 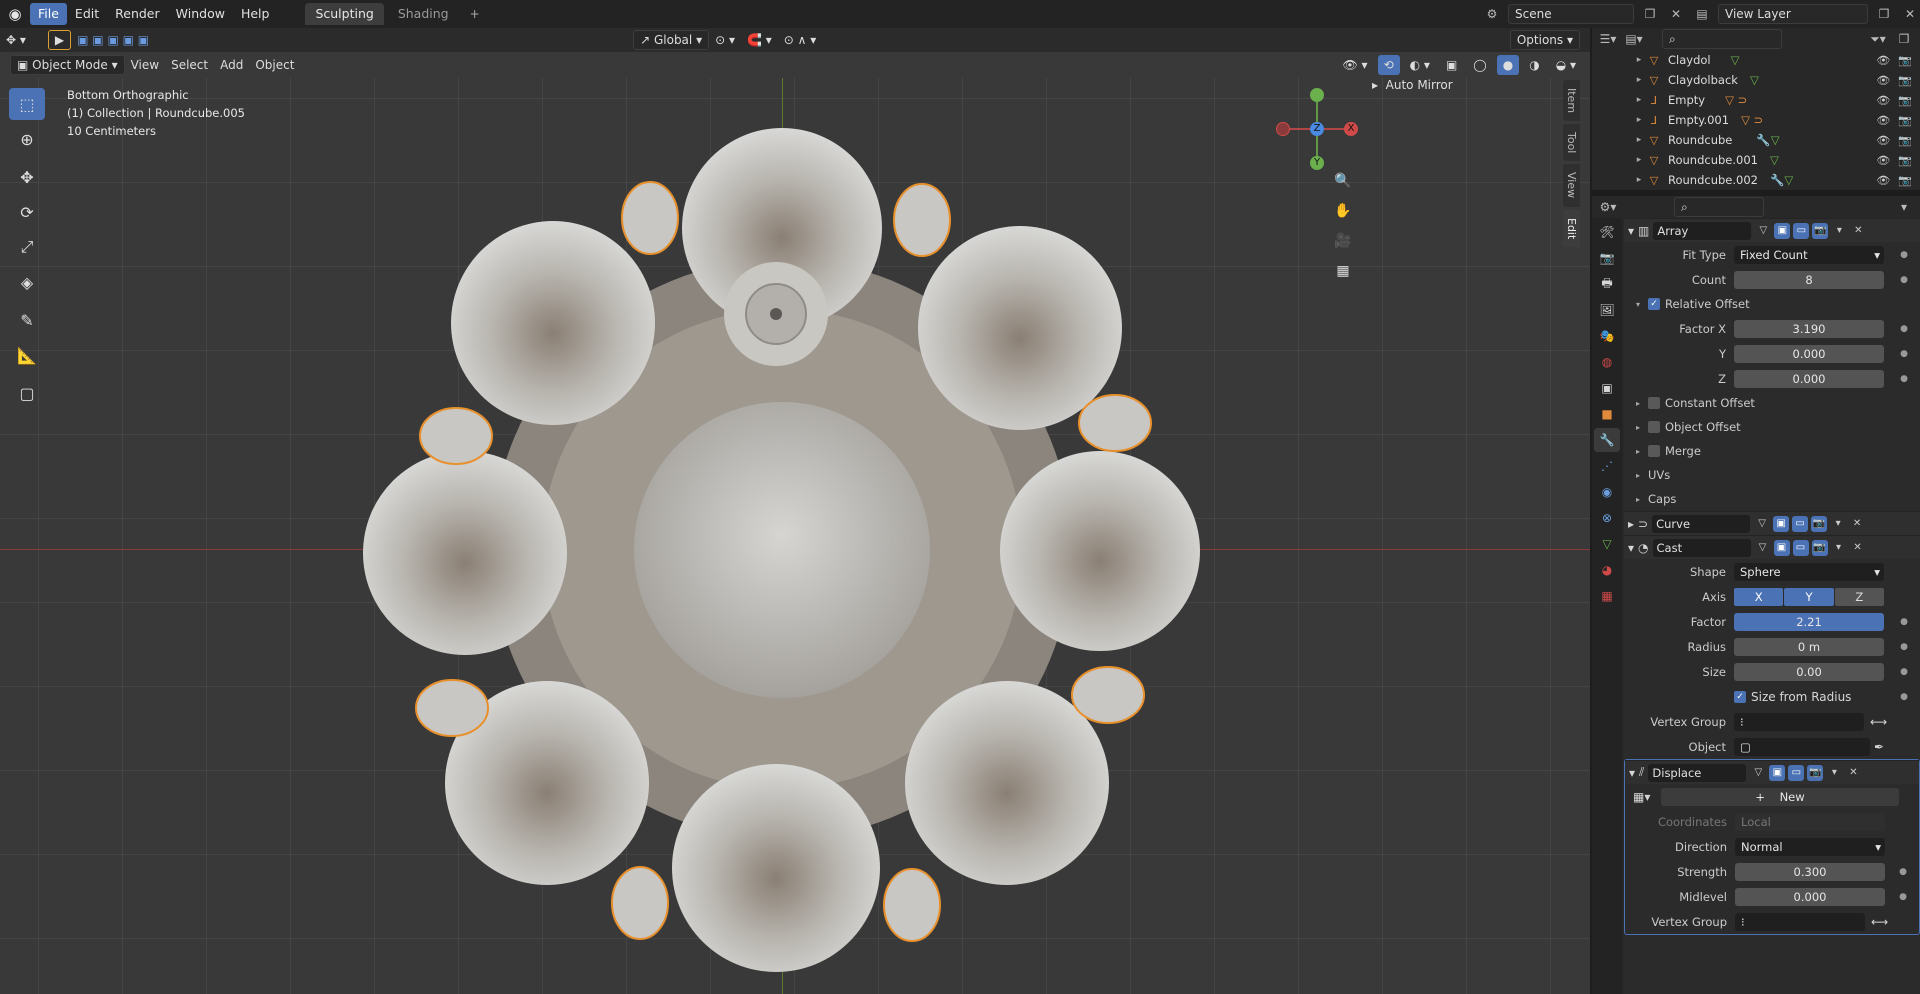 What do you see at coordinates (1607, 336) in the screenshot?
I see `scene-tab-icon: 🎭` at bounding box center [1607, 336].